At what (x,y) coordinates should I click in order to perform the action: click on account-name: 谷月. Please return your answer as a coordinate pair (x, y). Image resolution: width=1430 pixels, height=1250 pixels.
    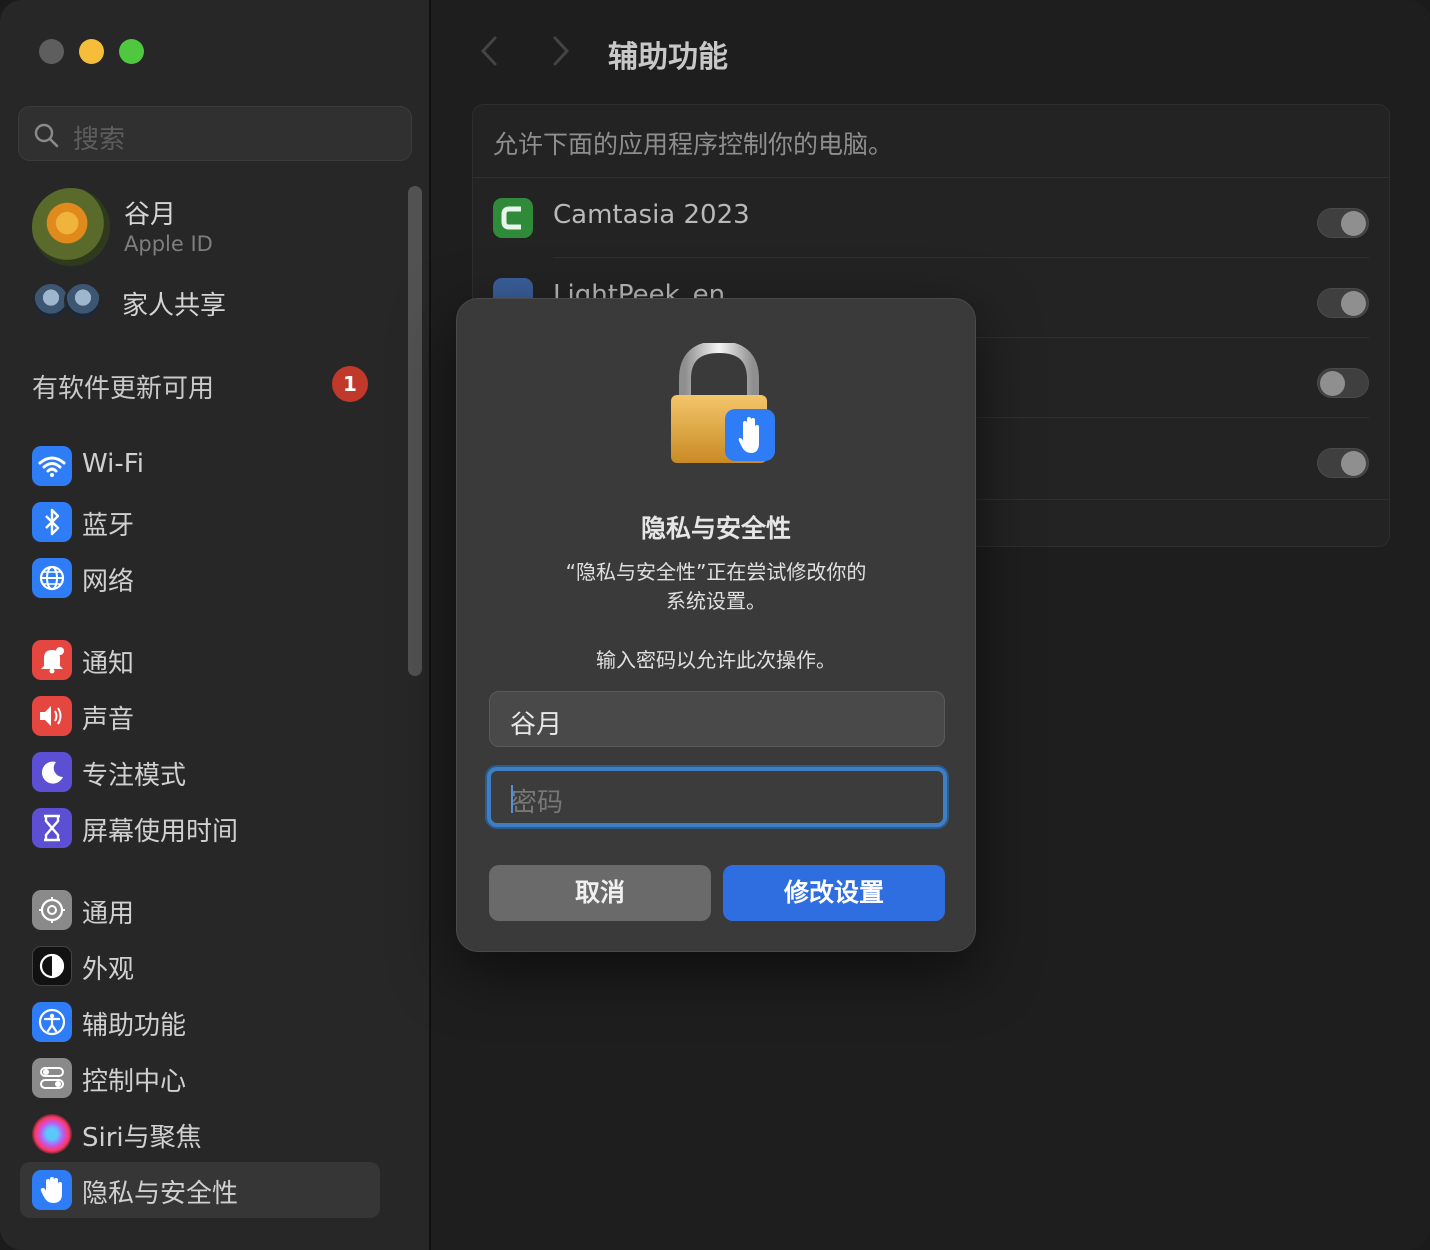
    Looking at the image, I should click on (150, 215).